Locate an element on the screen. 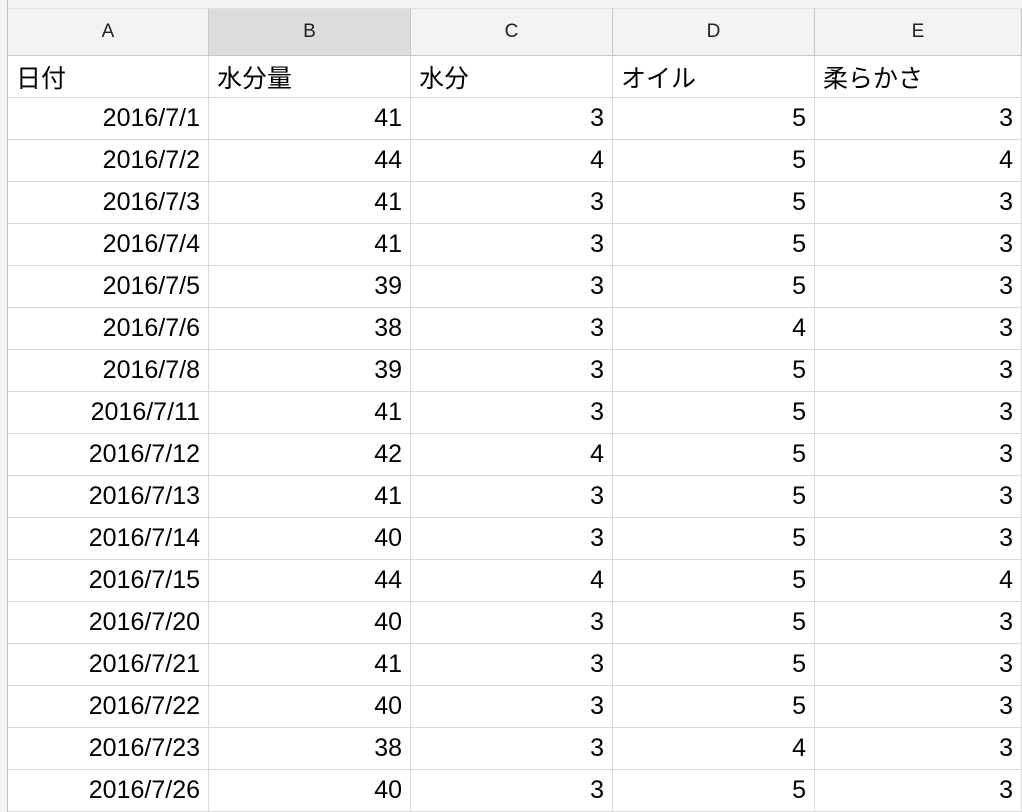 The width and height of the screenshot is (1022, 812). cell-date: 2016/7/22 is located at coordinates (108, 707).